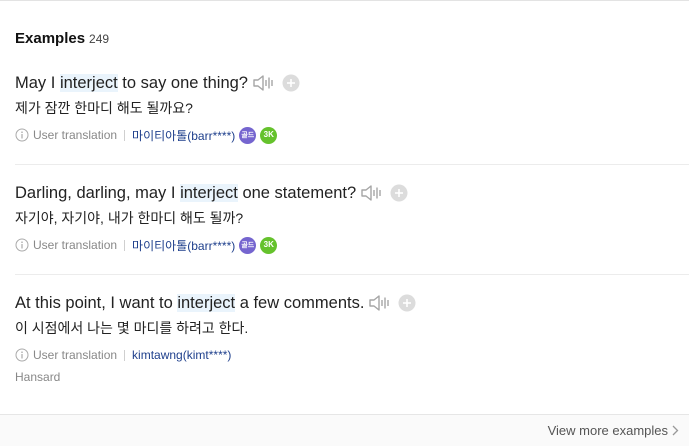 The image size is (689, 446). I want to click on examples-title: Examples, so click(50, 38).